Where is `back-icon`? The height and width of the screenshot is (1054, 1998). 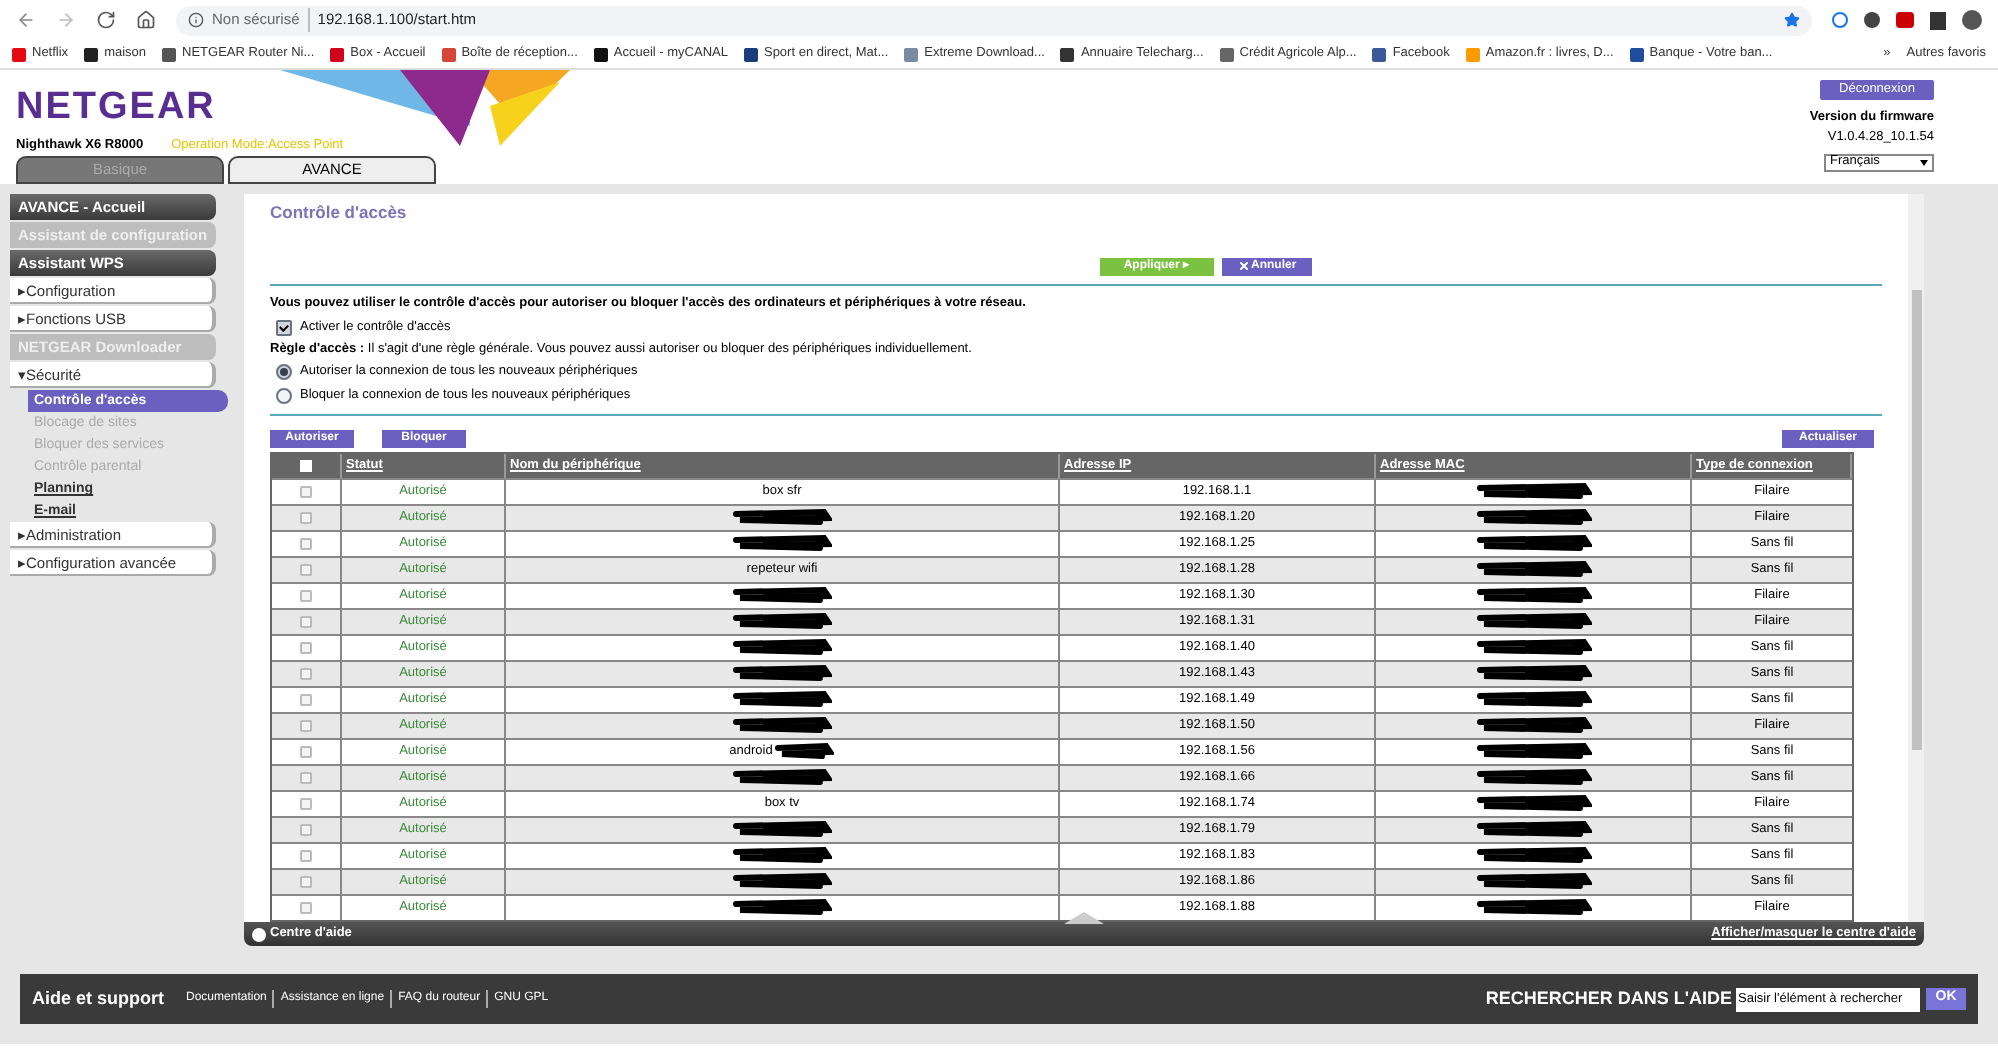
back-icon is located at coordinates (26, 20).